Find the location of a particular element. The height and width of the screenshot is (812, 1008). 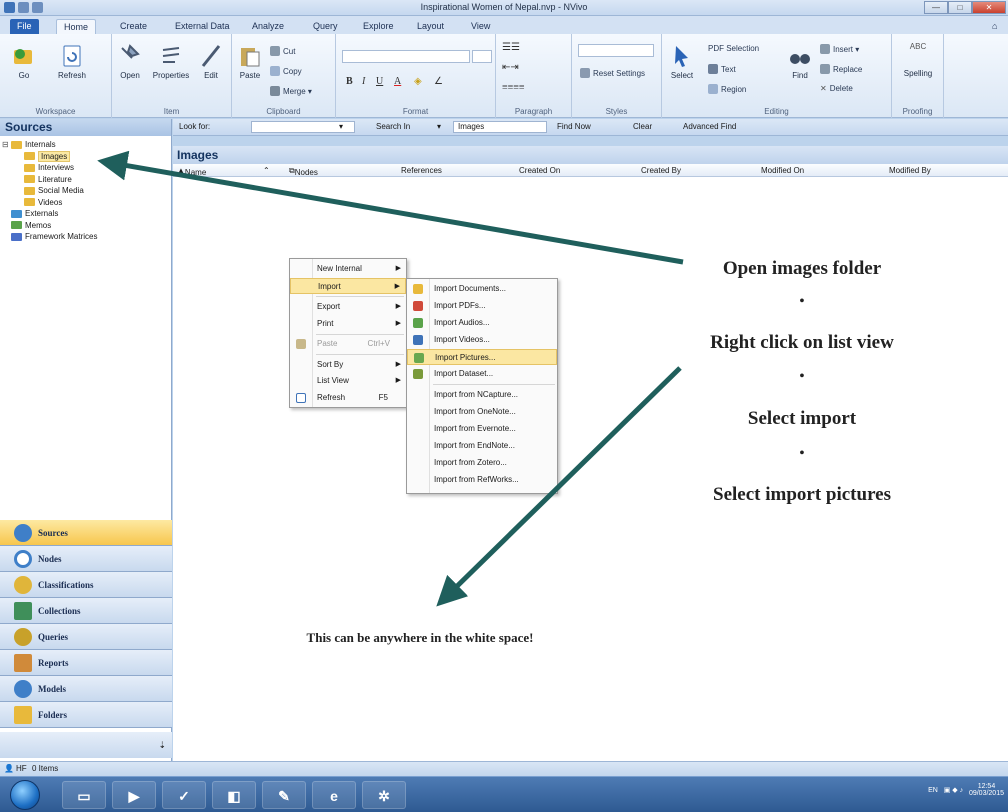

look-for-dropdown-icon: ▾ is located at coordinates (341, 126).